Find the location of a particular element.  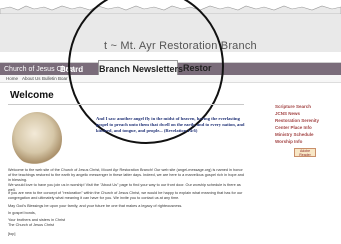

sidebar-item-restoration-serenity: Restoration Serenity is located at coordinates (306, 120).